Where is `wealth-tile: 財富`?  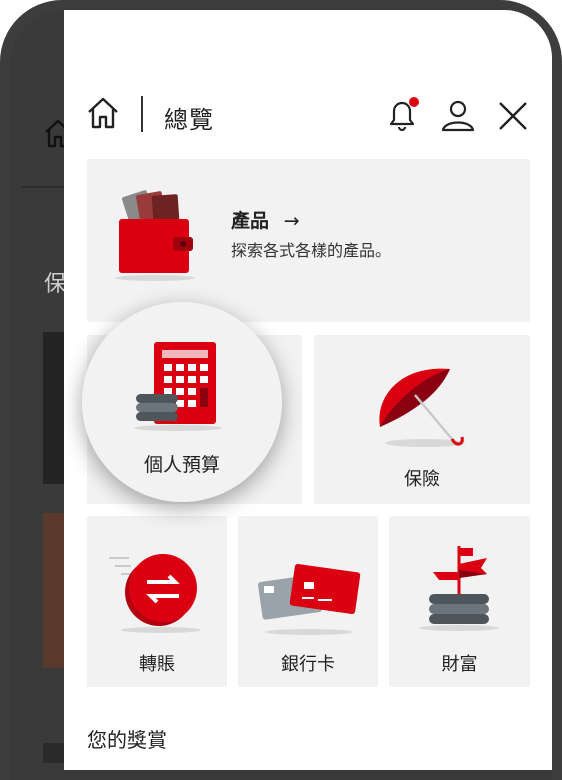
wealth-tile: 財富 is located at coordinates (459, 601).